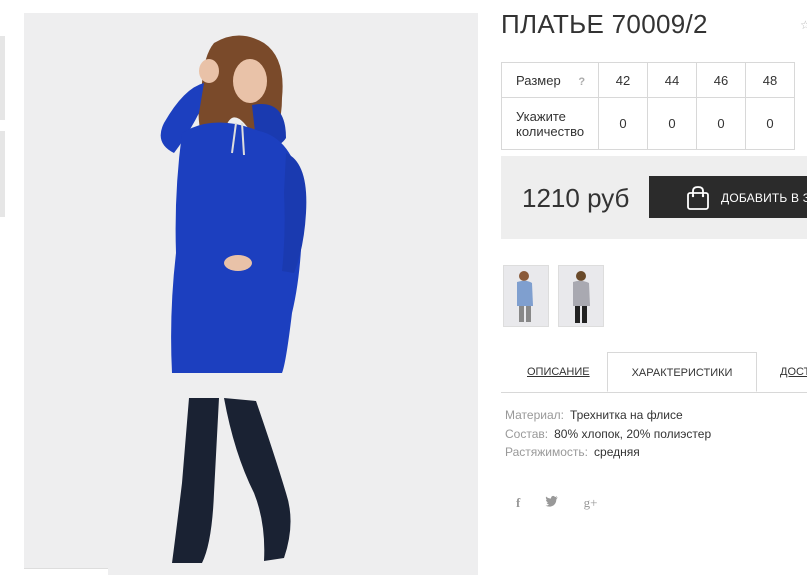  Describe the element at coordinates (626, 415) in the screenshot. I see `characteristic-value: Трехнитка на флисе` at that location.